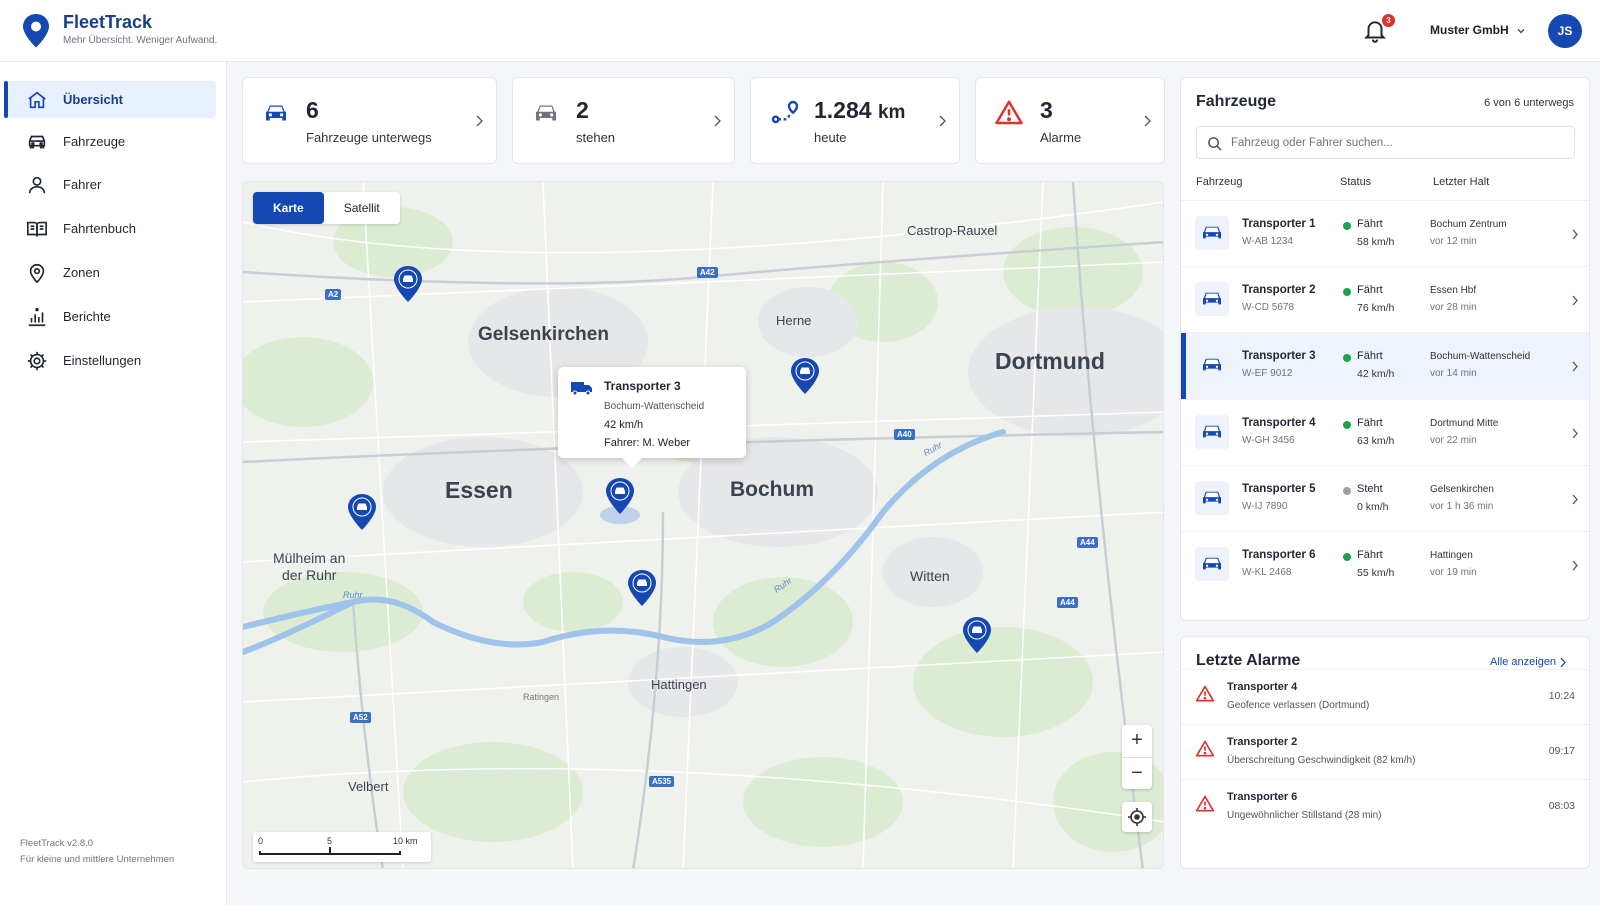 Image resolution: width=1600 pixels, height=905 pixels. Describe the element at coordinates (288, 208) in the screenshot. I see `tab-karte: Karte` at that location.